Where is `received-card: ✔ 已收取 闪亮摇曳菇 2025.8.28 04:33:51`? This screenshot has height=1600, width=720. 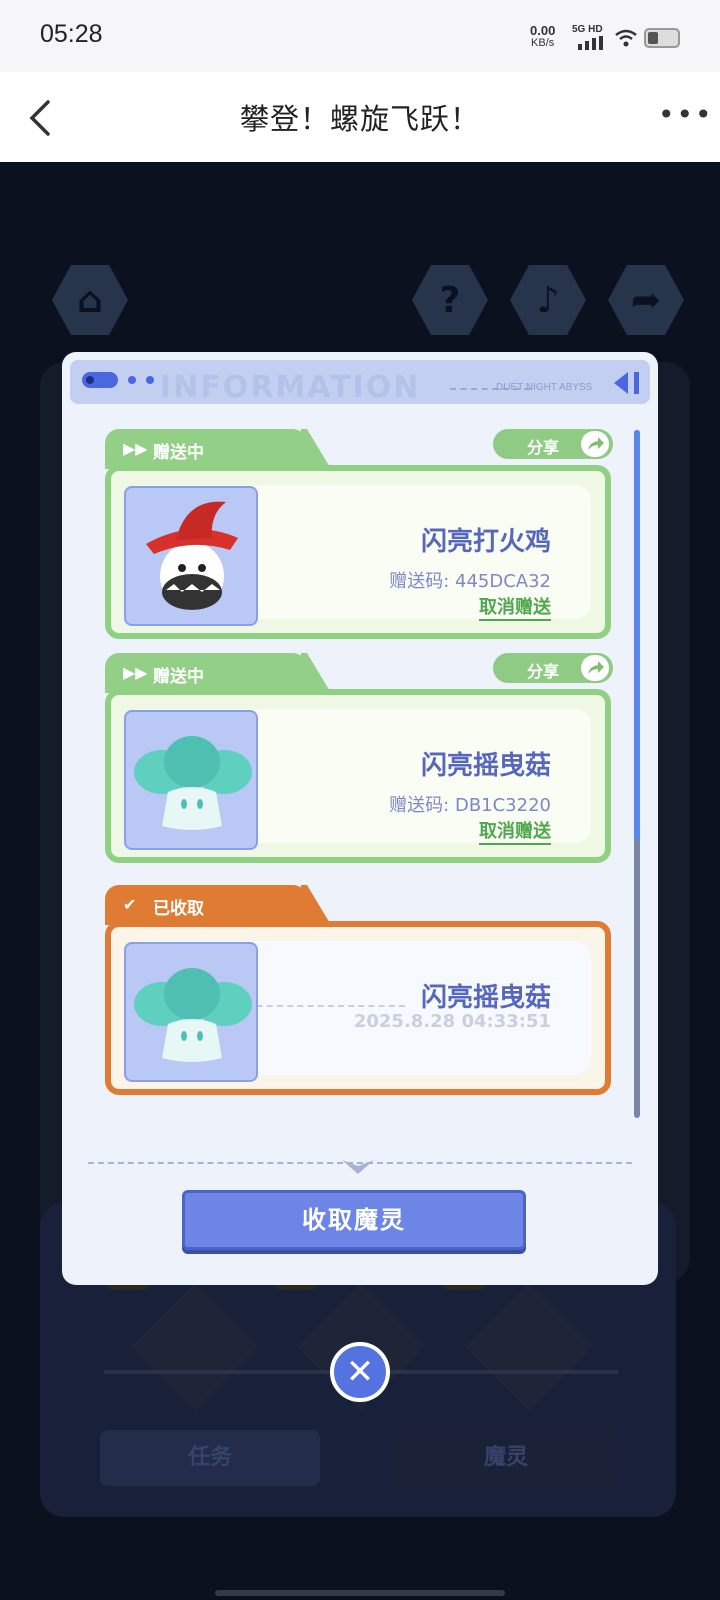
received-card: ✔ 已收取 闪亮摇曳菇 2025.8.28 04:33:51 is located at coordinates (360, 991).